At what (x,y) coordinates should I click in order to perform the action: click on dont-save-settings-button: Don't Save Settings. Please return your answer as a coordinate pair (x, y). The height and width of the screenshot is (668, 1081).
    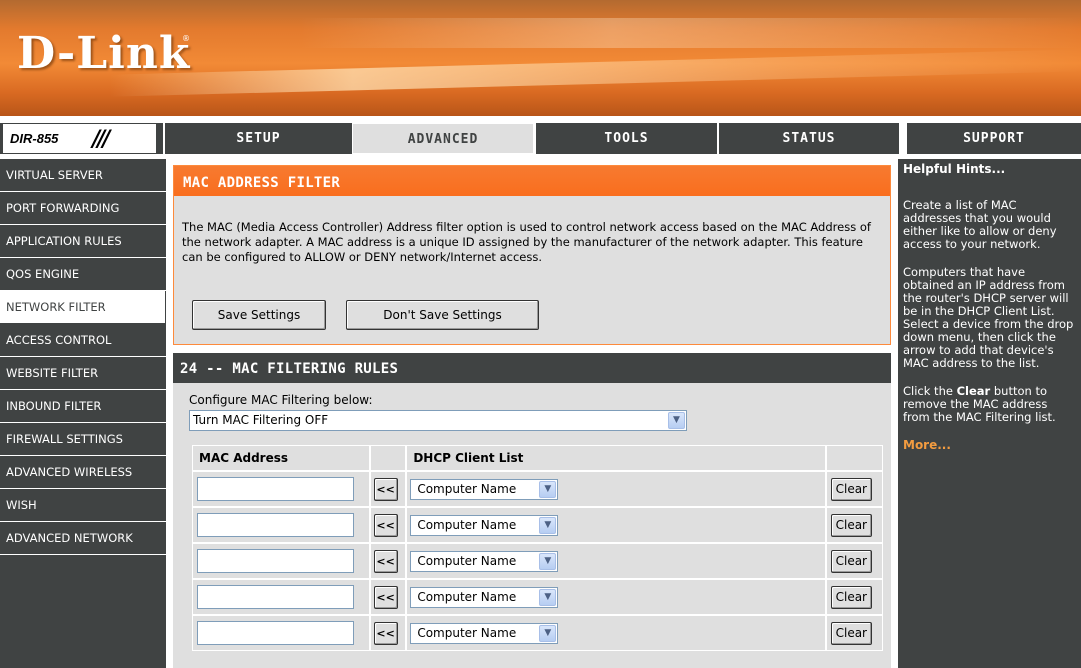
    Looking at the image, I should click on (442, 315).